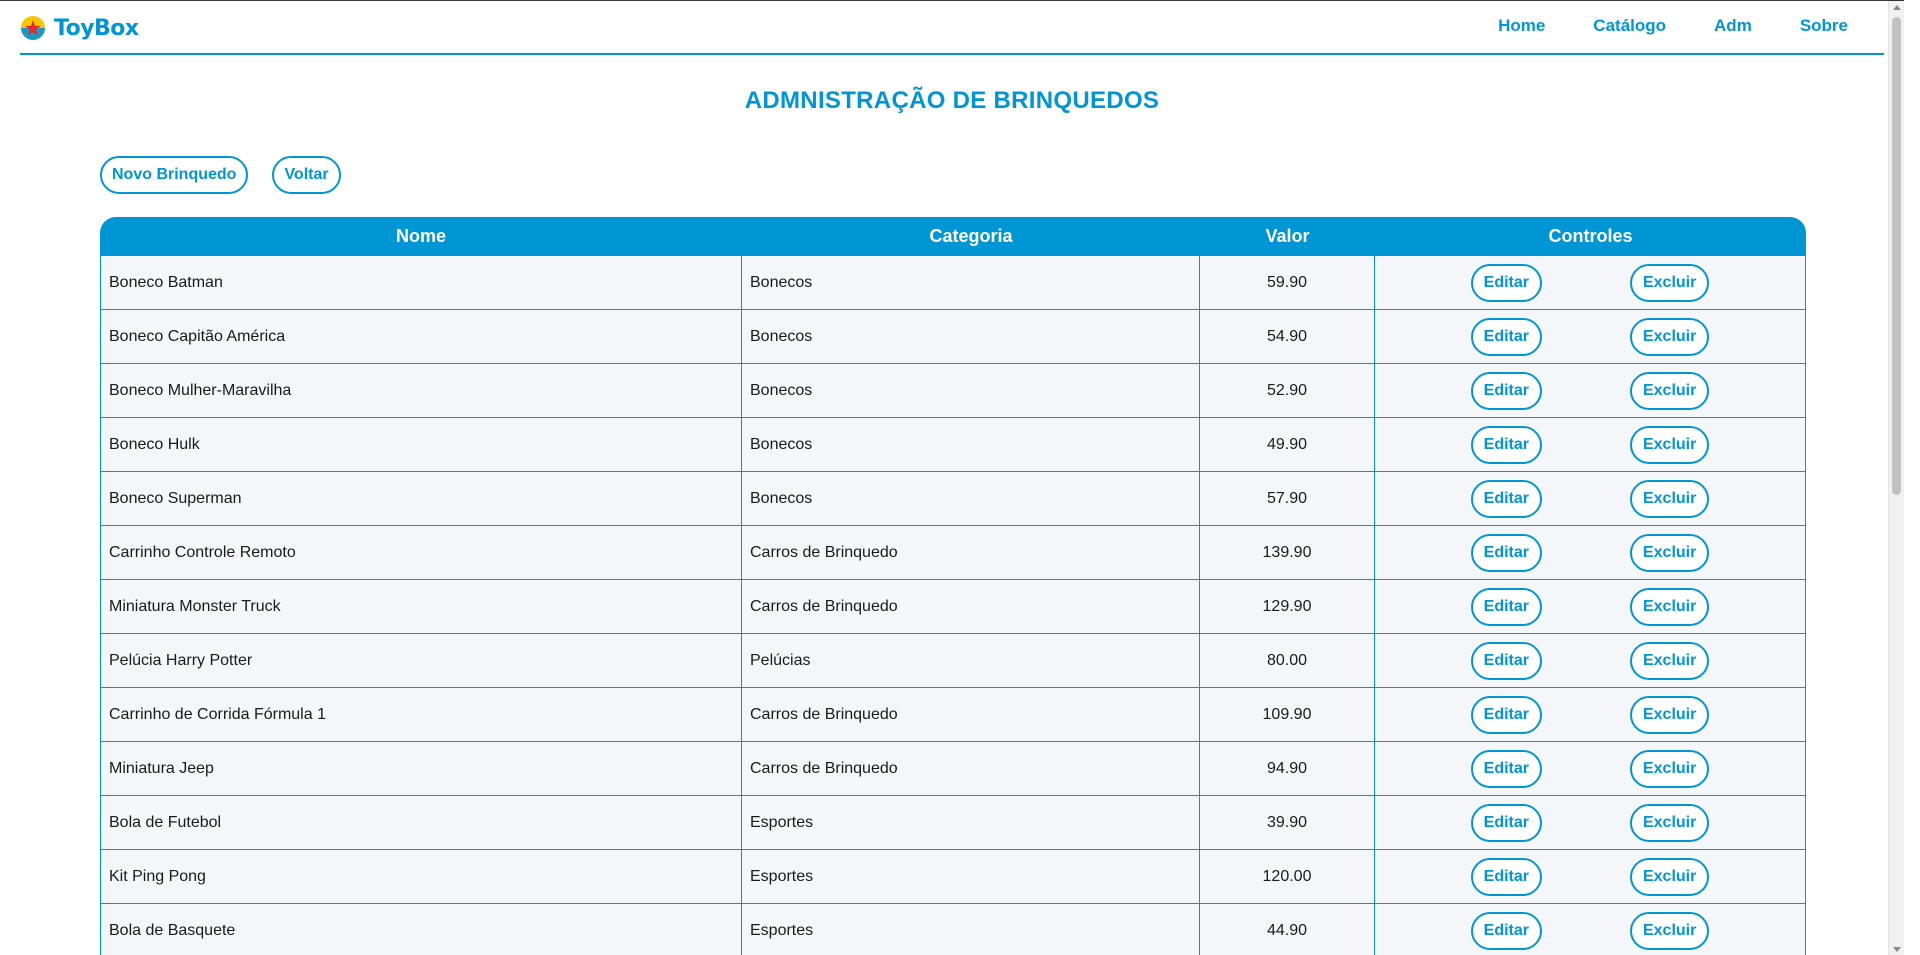  What do you see at coordinates (1287, 877) in the screenshot?
I see `cell-valor: 120.00` at bounding box center [1287, 877].